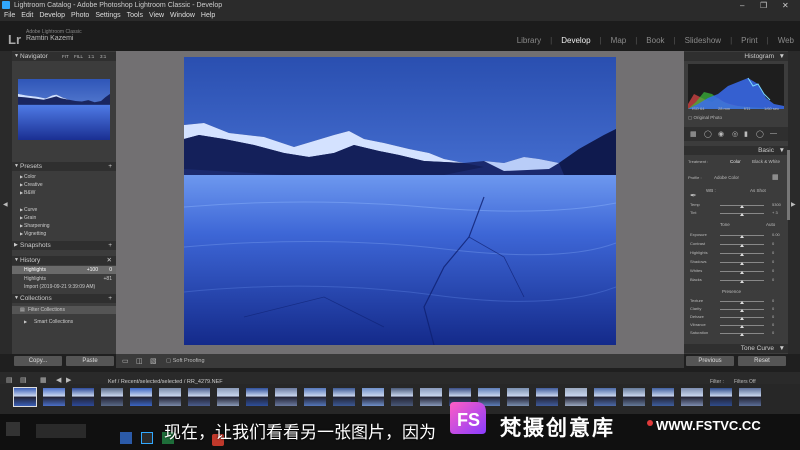 The image size is (800, 450). Describe the element at coordinates (91, 56) in the screenshot. I see `zoom-1to1: 1:1` at that location.